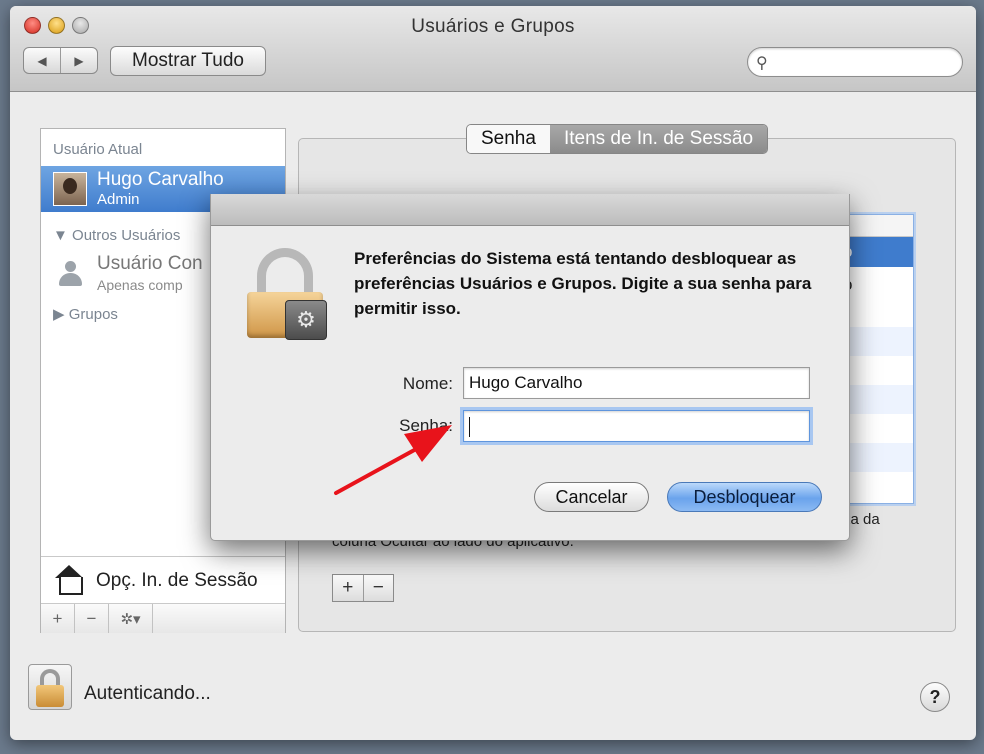 The width and height of the screenshot is (984, 754). Describe the element at coordinates (42, 60) in the screenshot. I see `back-button: ◀` at that location.